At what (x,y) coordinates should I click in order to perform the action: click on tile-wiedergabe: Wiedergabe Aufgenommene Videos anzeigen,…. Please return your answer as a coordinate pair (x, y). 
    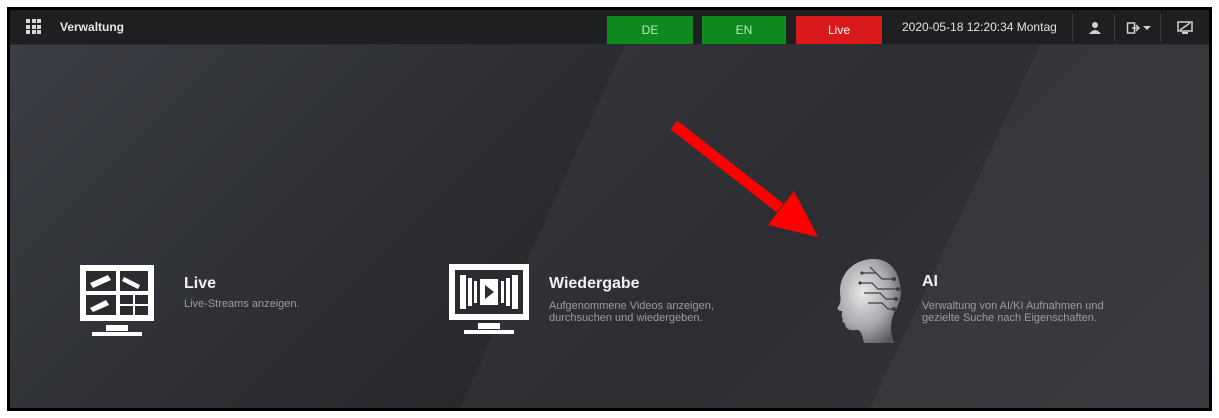
    Looking at the image, I should click on (608, 303).